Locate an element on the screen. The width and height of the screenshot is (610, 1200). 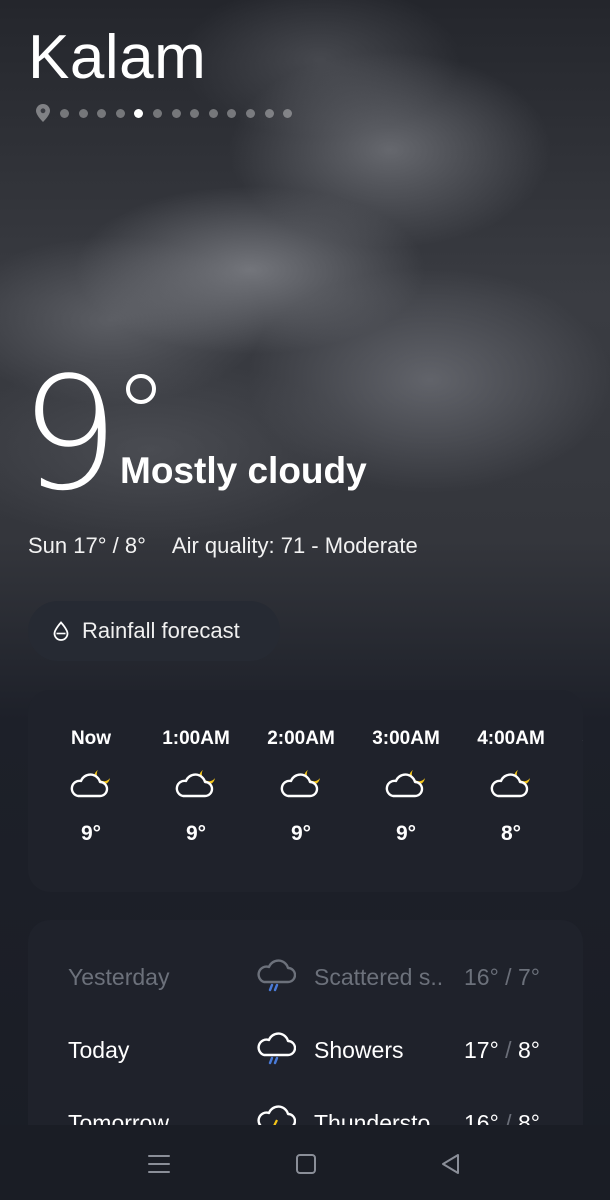
city-name: Kalam is located at coordinates (117, 57).